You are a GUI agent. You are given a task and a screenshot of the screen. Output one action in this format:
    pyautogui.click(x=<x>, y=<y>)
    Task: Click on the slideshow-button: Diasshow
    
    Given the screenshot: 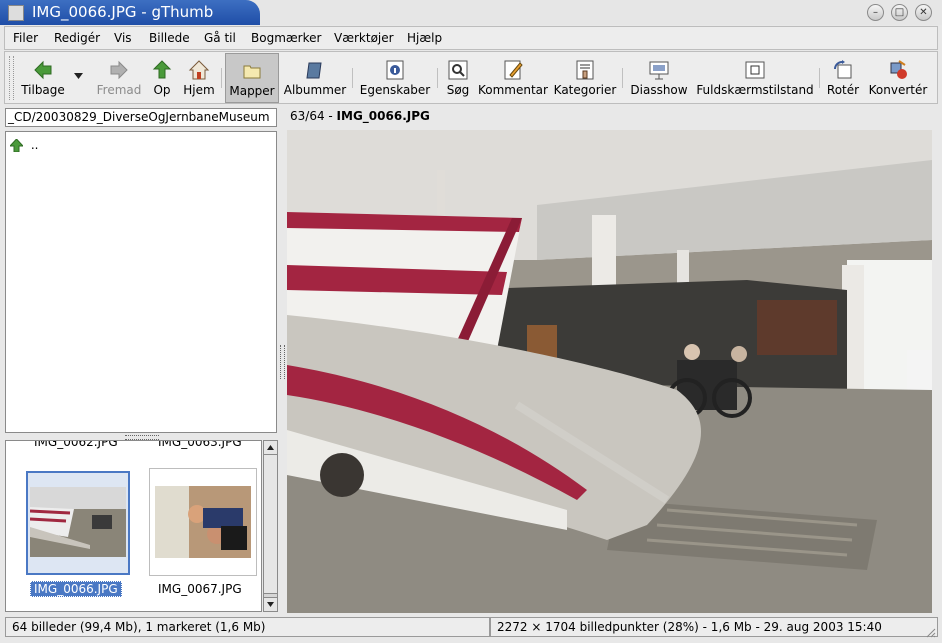 What is the action you would take?
    pyautogui.click(x=659, y=78)
    